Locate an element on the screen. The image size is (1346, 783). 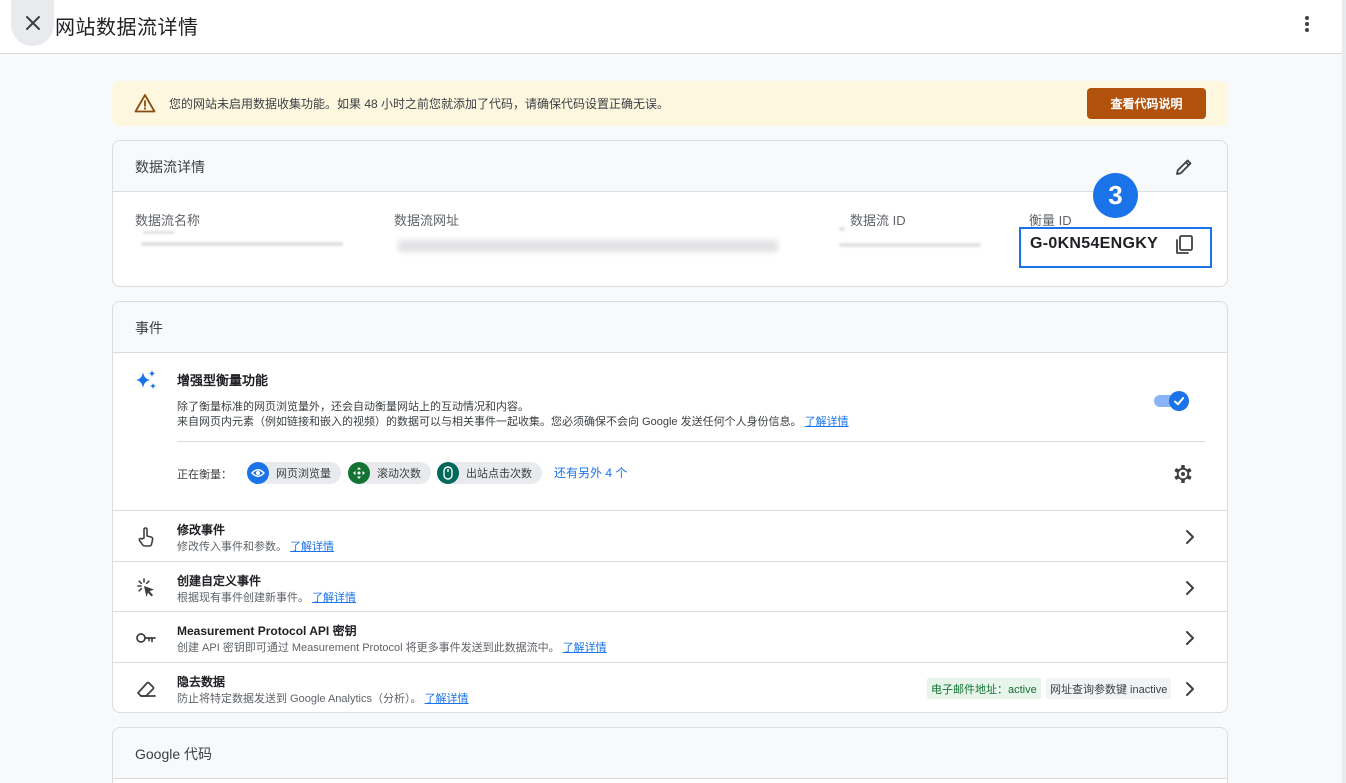
click-cursor-icon is located at coordinates (145, 587).